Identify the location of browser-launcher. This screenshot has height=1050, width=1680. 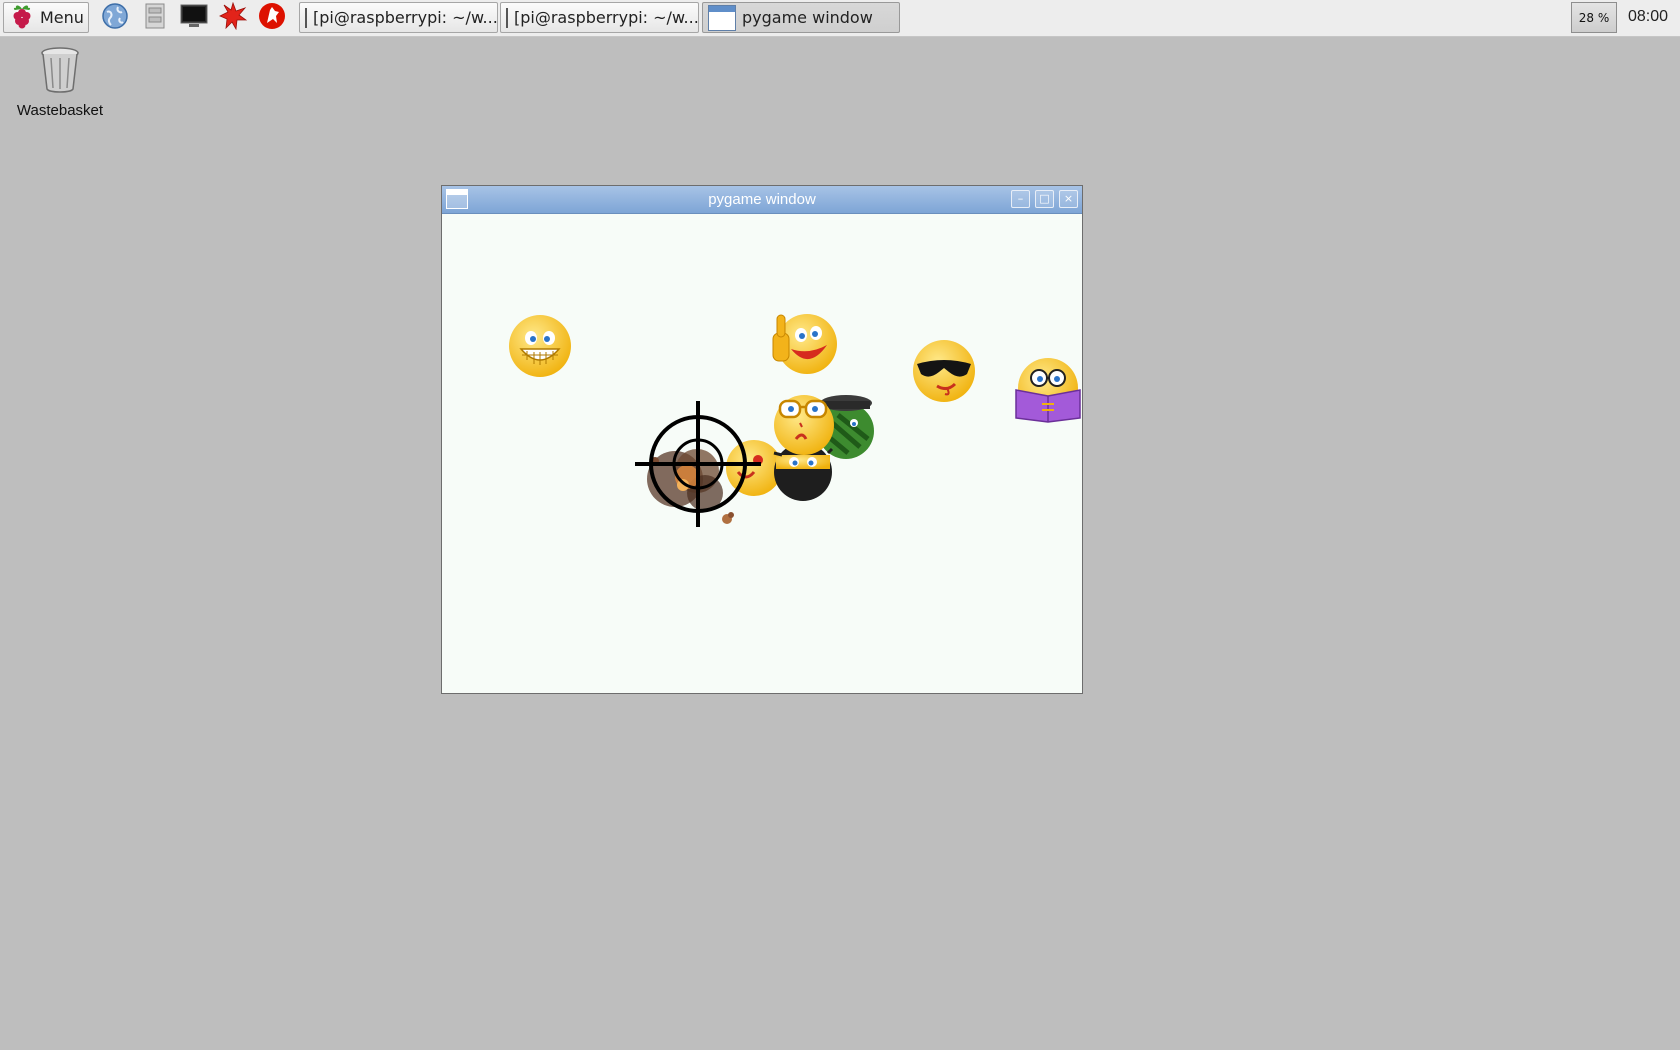
(115, 18).